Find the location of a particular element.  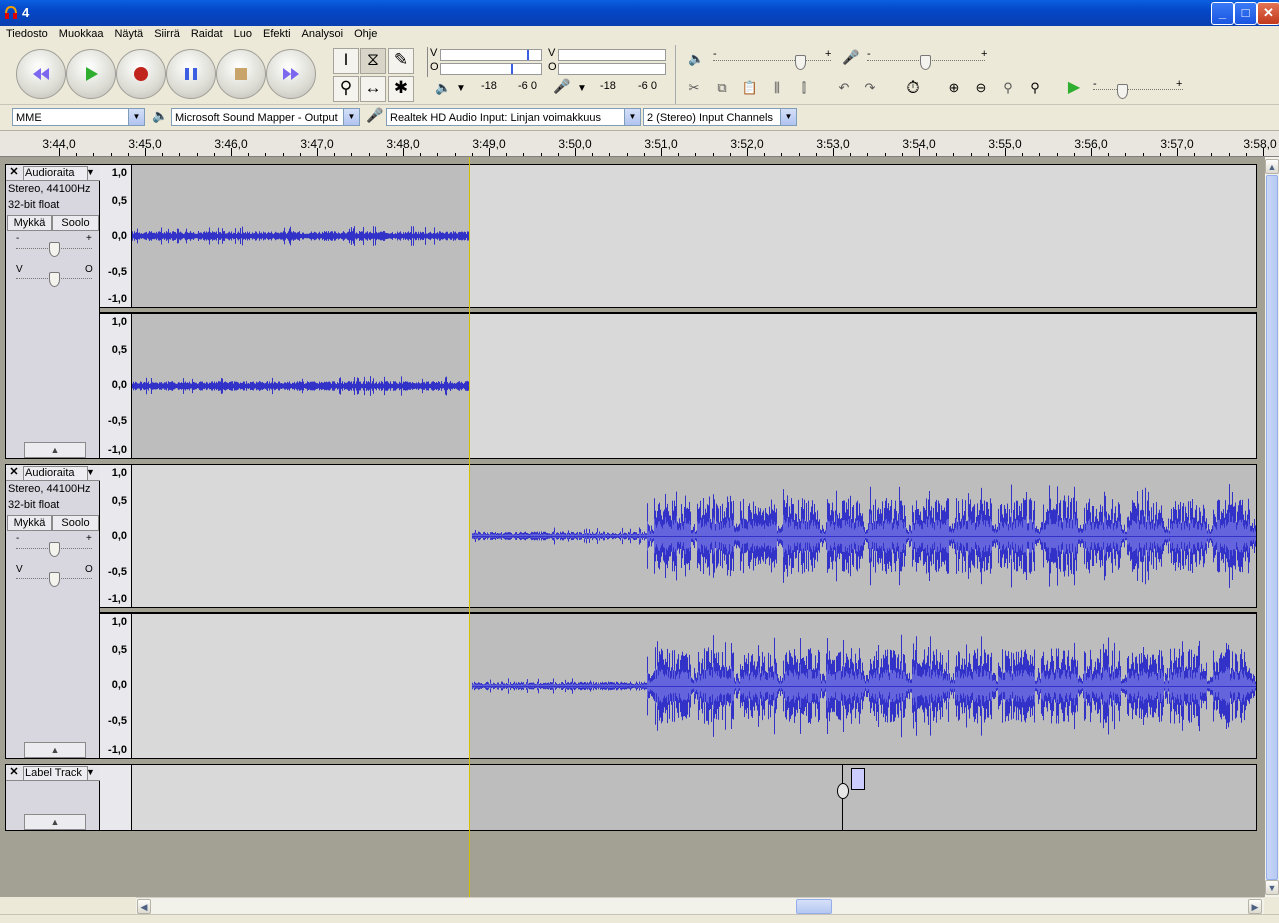

scroll-left-arrow: ◀ is located at coordinates (144, 906).